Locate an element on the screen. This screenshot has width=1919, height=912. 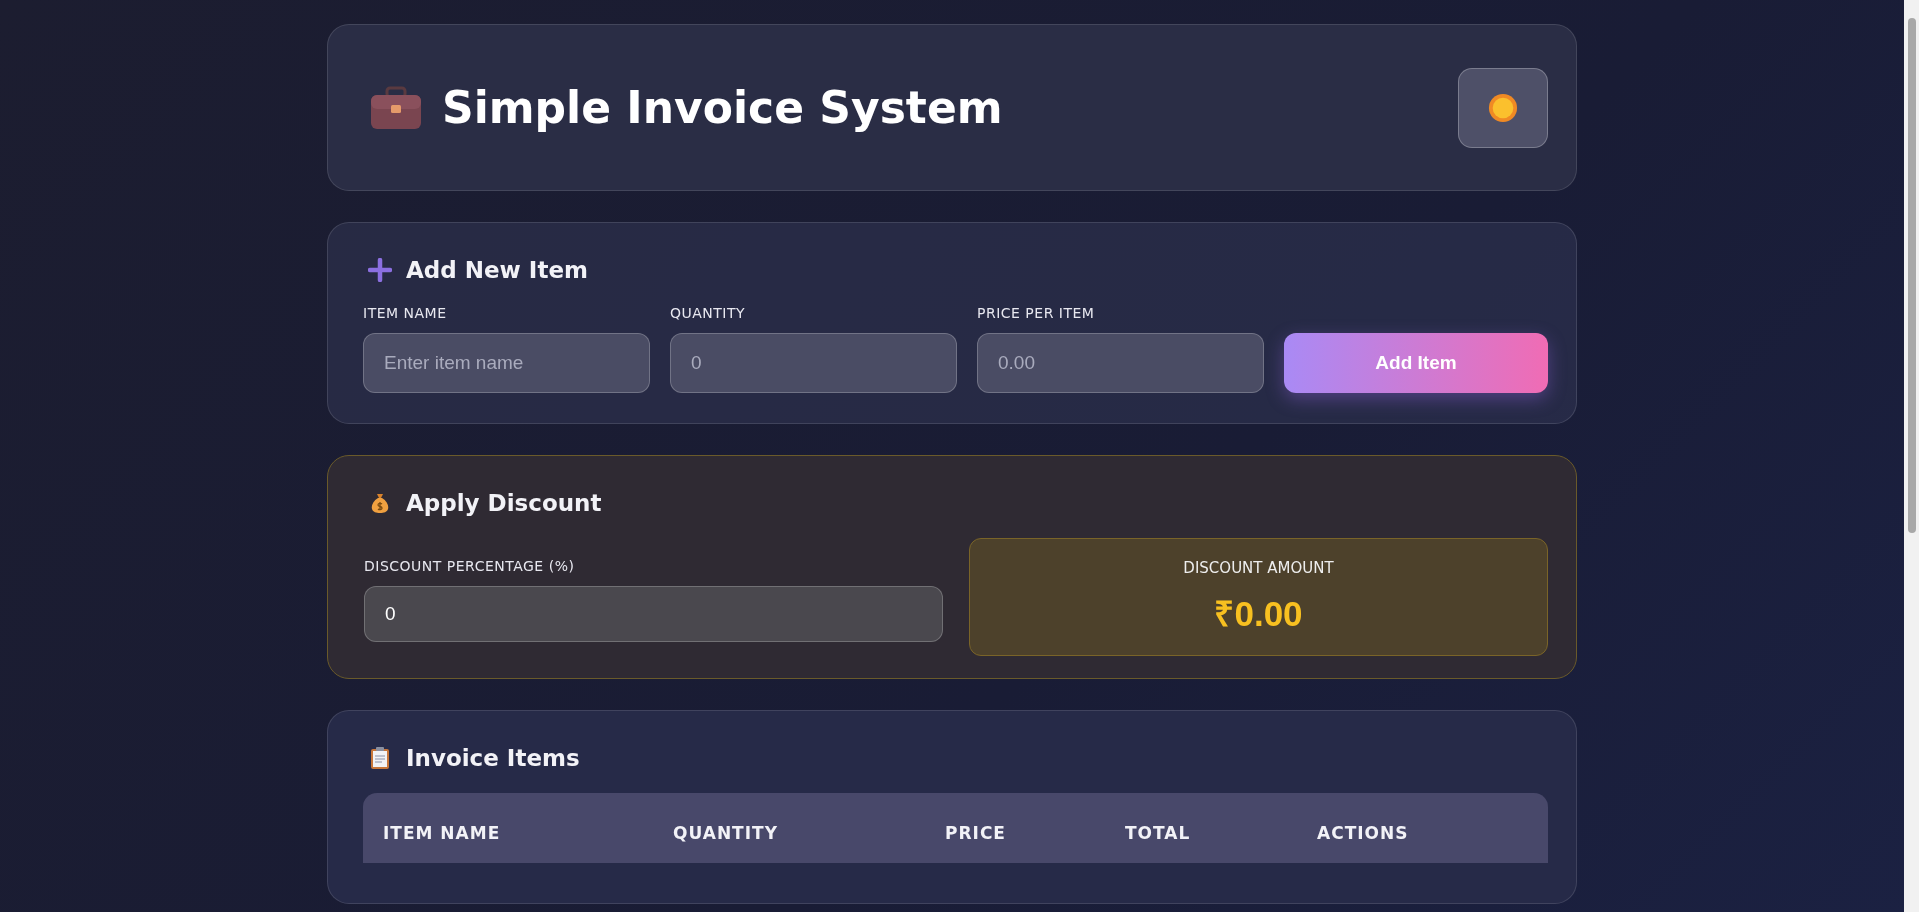
scrollbar-thumb is located at coordinates (1911, 275).